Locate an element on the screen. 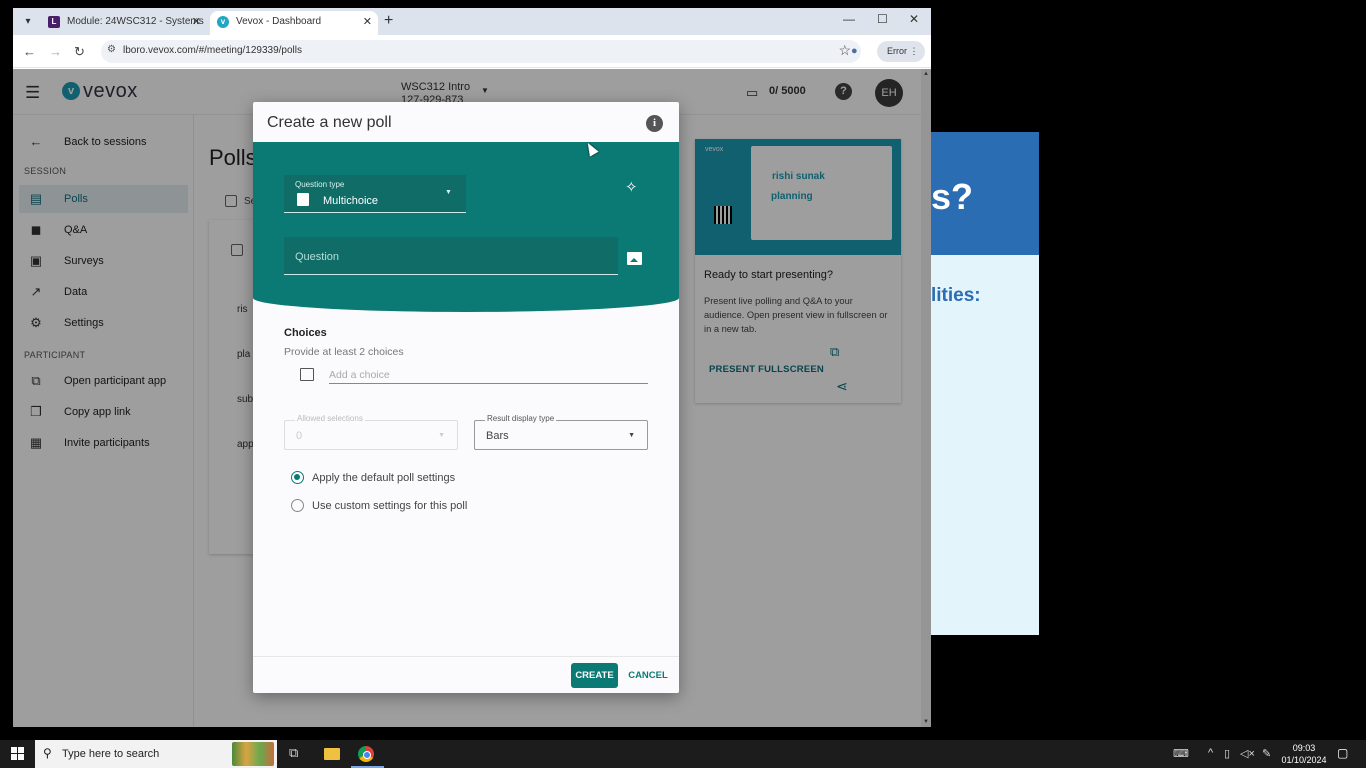  profile-icon: ● is located at coordinates (854, 51).